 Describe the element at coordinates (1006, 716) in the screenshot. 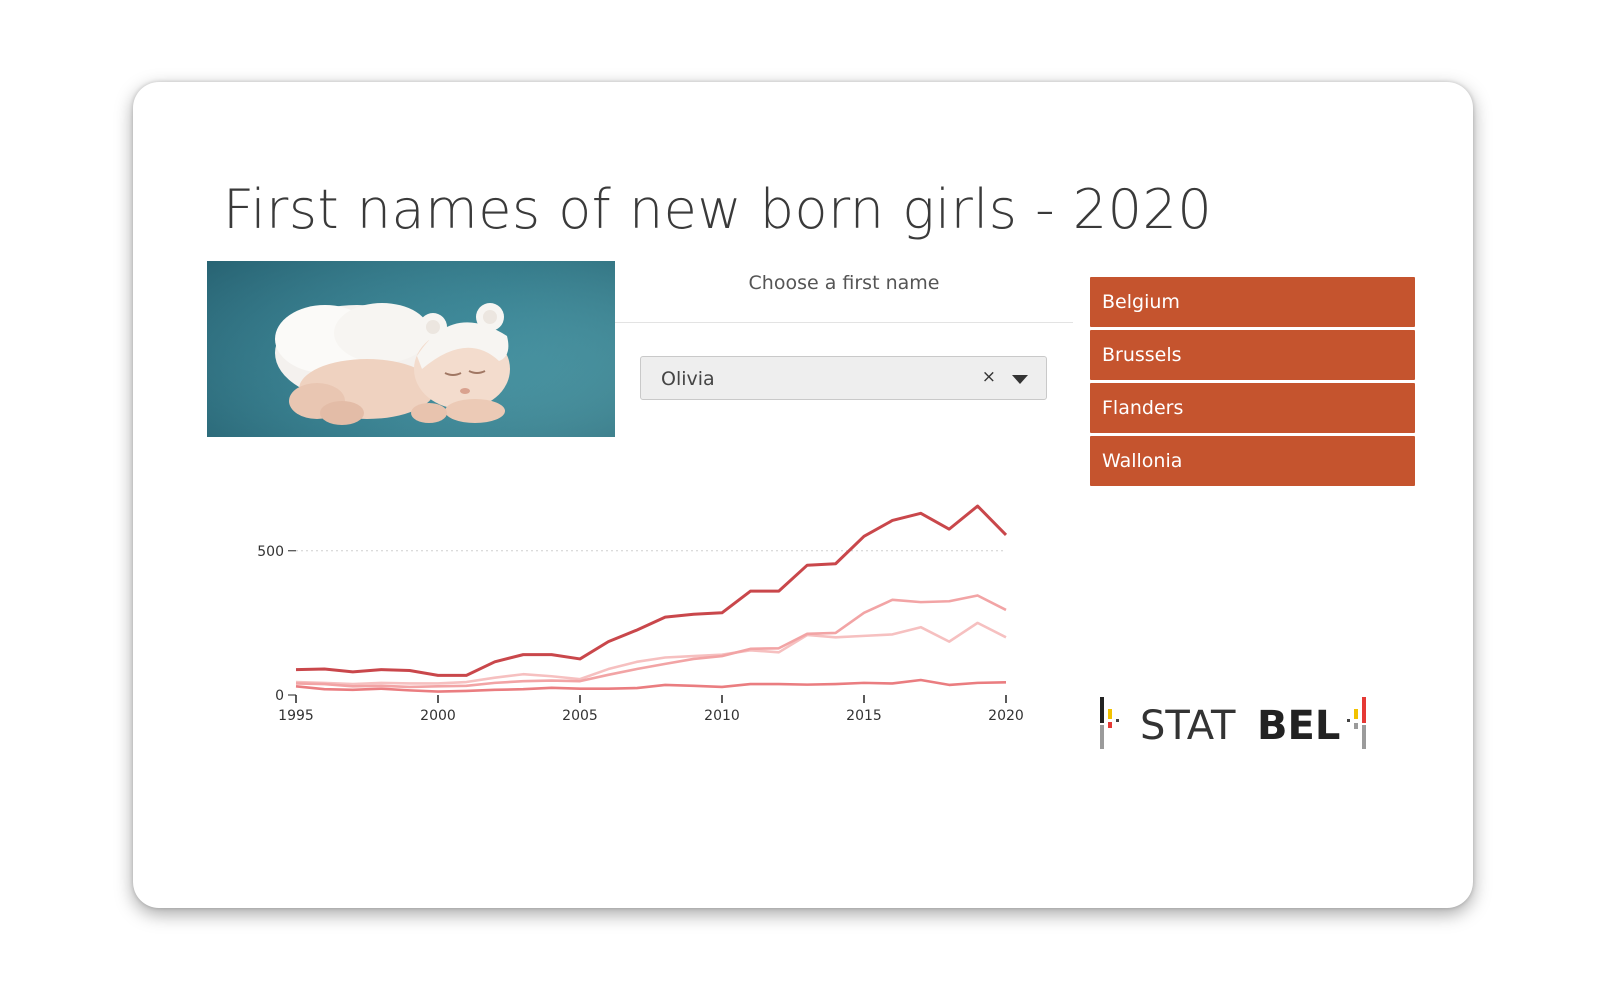

I see `x-tick-label: 2020` at that location.